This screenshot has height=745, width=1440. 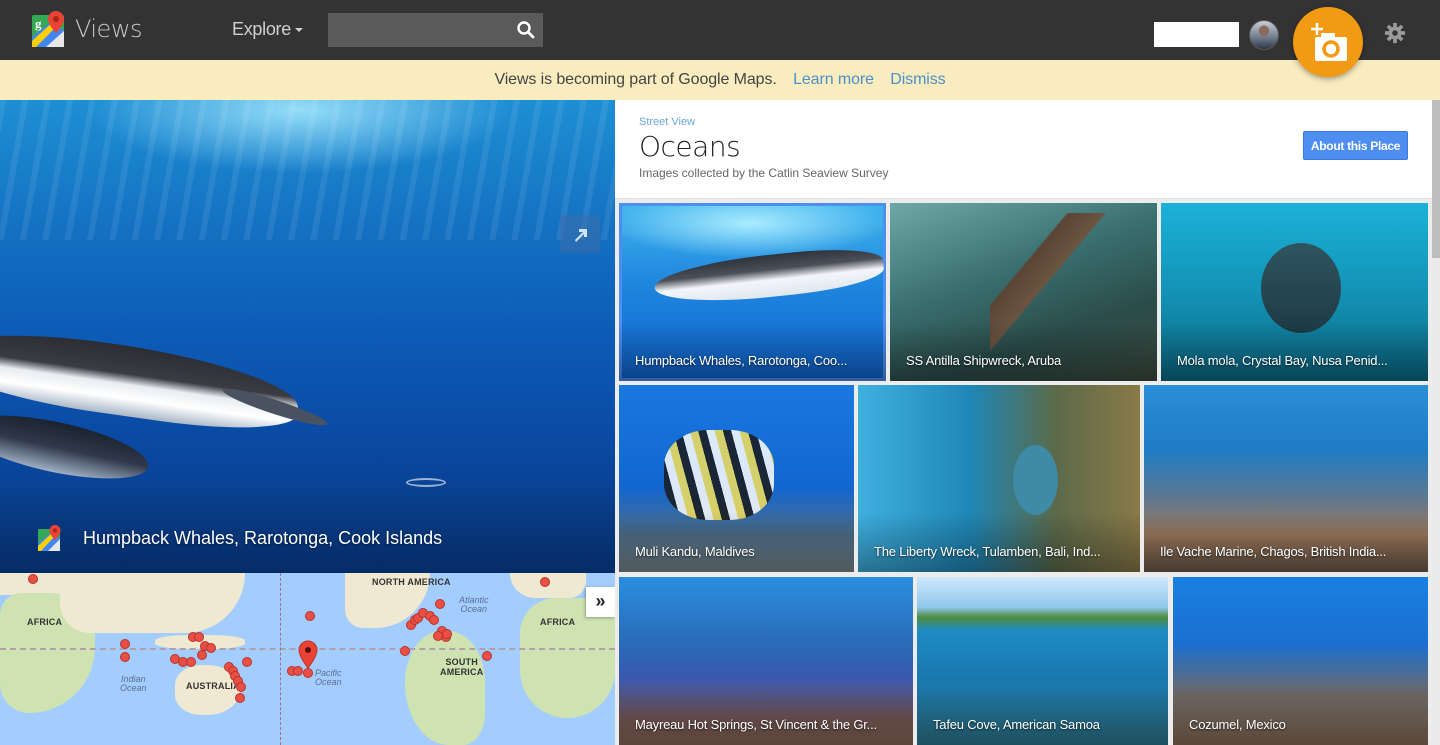 I want to click on search-icon, so click(x=526, y=30).